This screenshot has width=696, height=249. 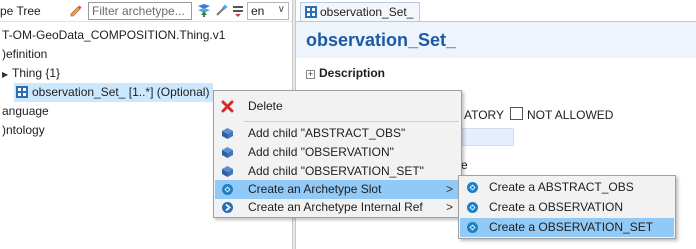 I want to click on menu-item-label: Create an Archetype Internal Ref, so click(x=335, y=207).